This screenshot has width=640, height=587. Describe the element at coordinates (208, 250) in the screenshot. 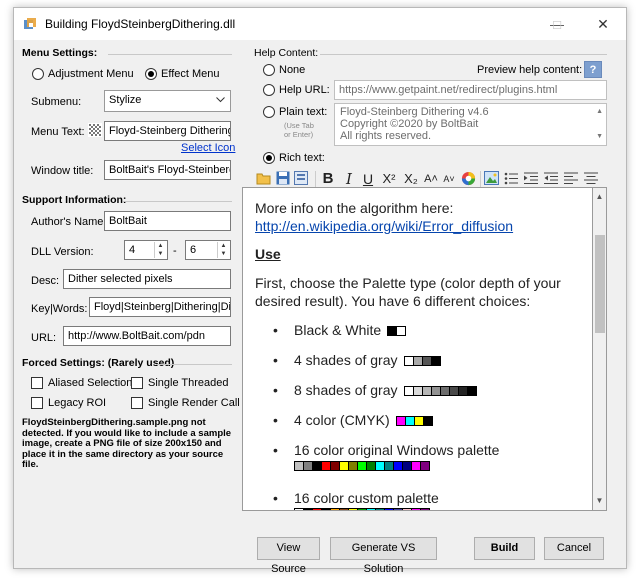

I see `version-minor-stepper: 6 ▲ ▼` at that location.